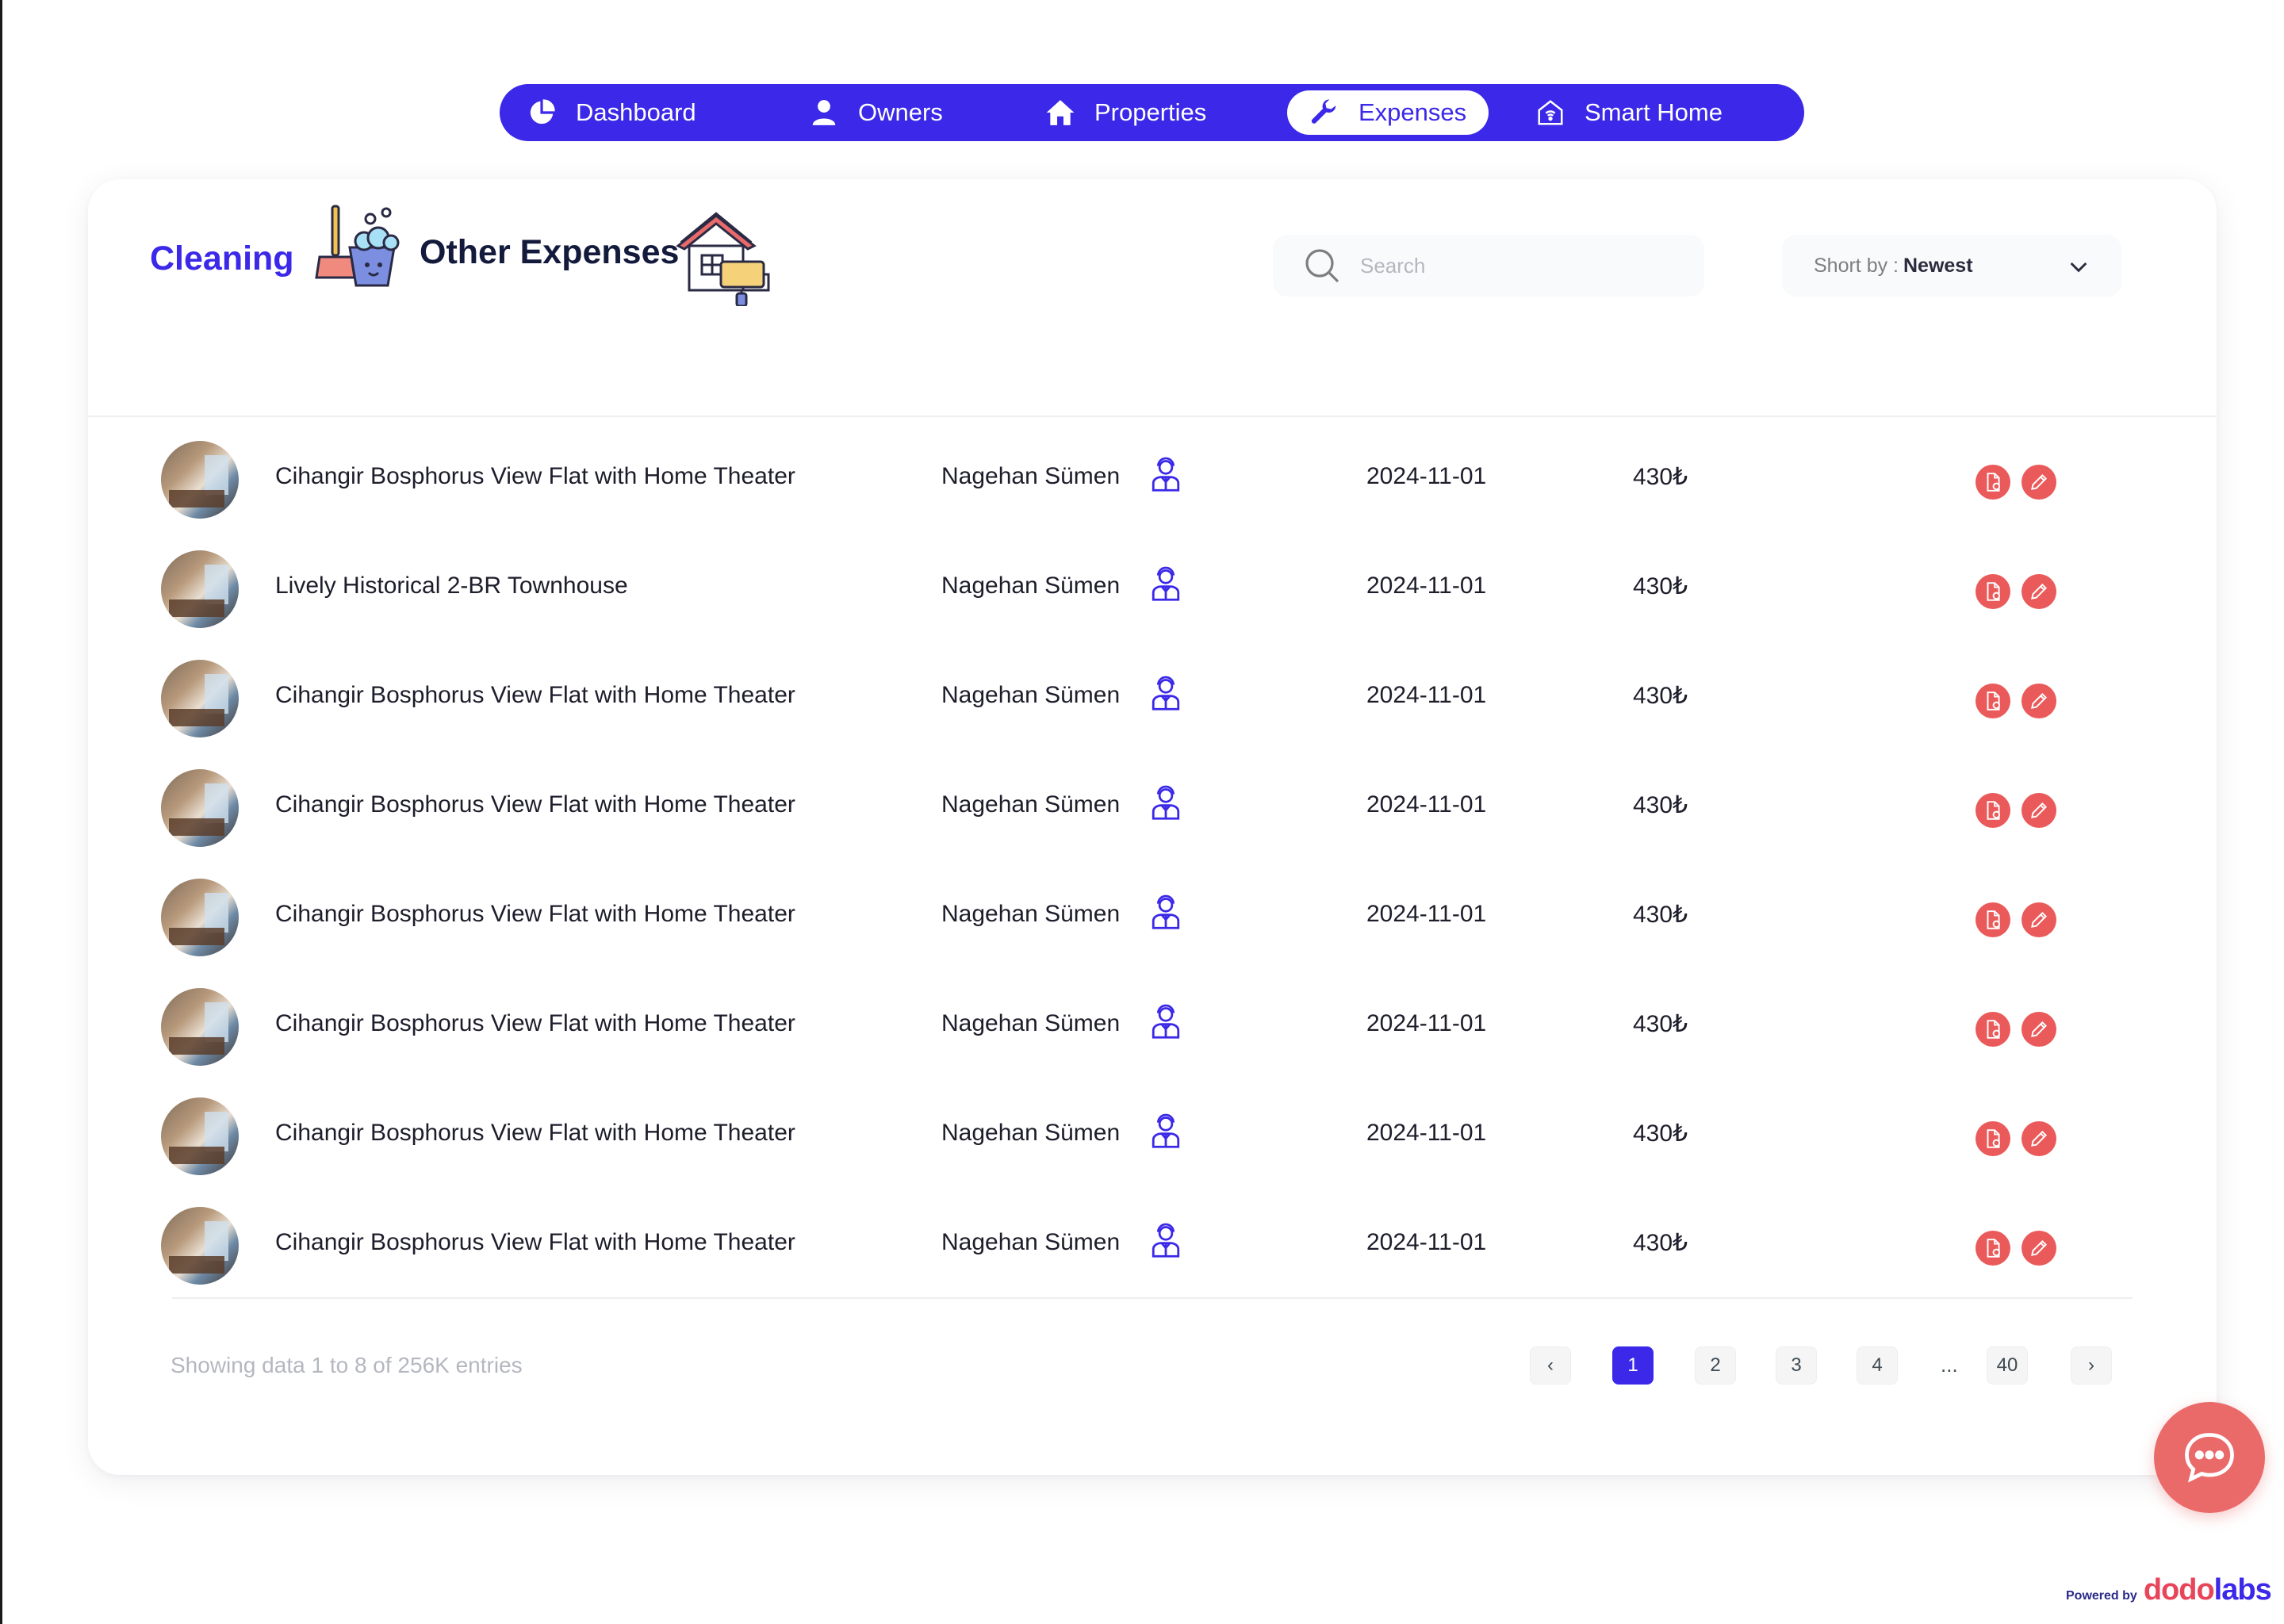 The image size is (2284, 1624). I want to click on property-name: Lively Historical 2-BR Townhouse, so click(451, 586).